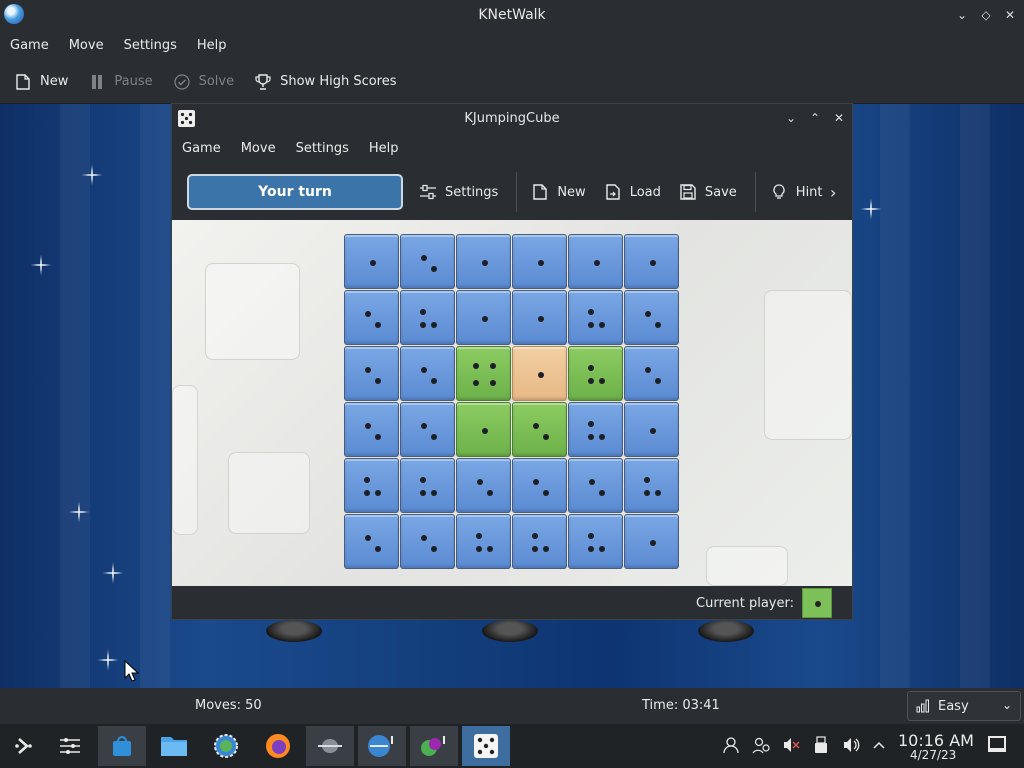  I want to click on application-launcher, so click(24, 746).